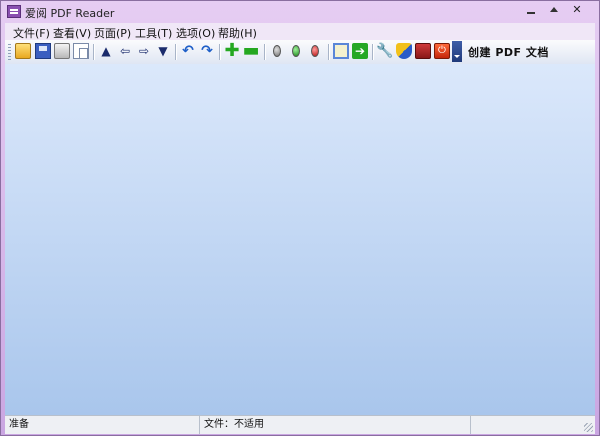  I want to click on maximize-button, so click(554, 11).